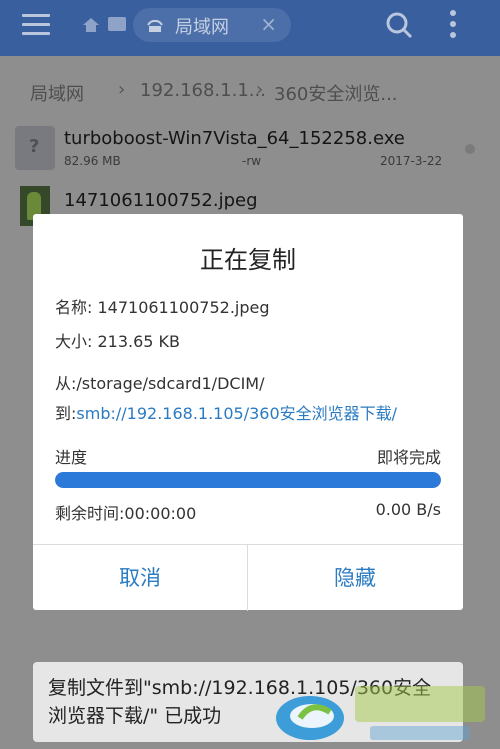  Describe the element at coordinates (408, 457) in the screenshot. I see `progress-status: 即将完成` at that location.